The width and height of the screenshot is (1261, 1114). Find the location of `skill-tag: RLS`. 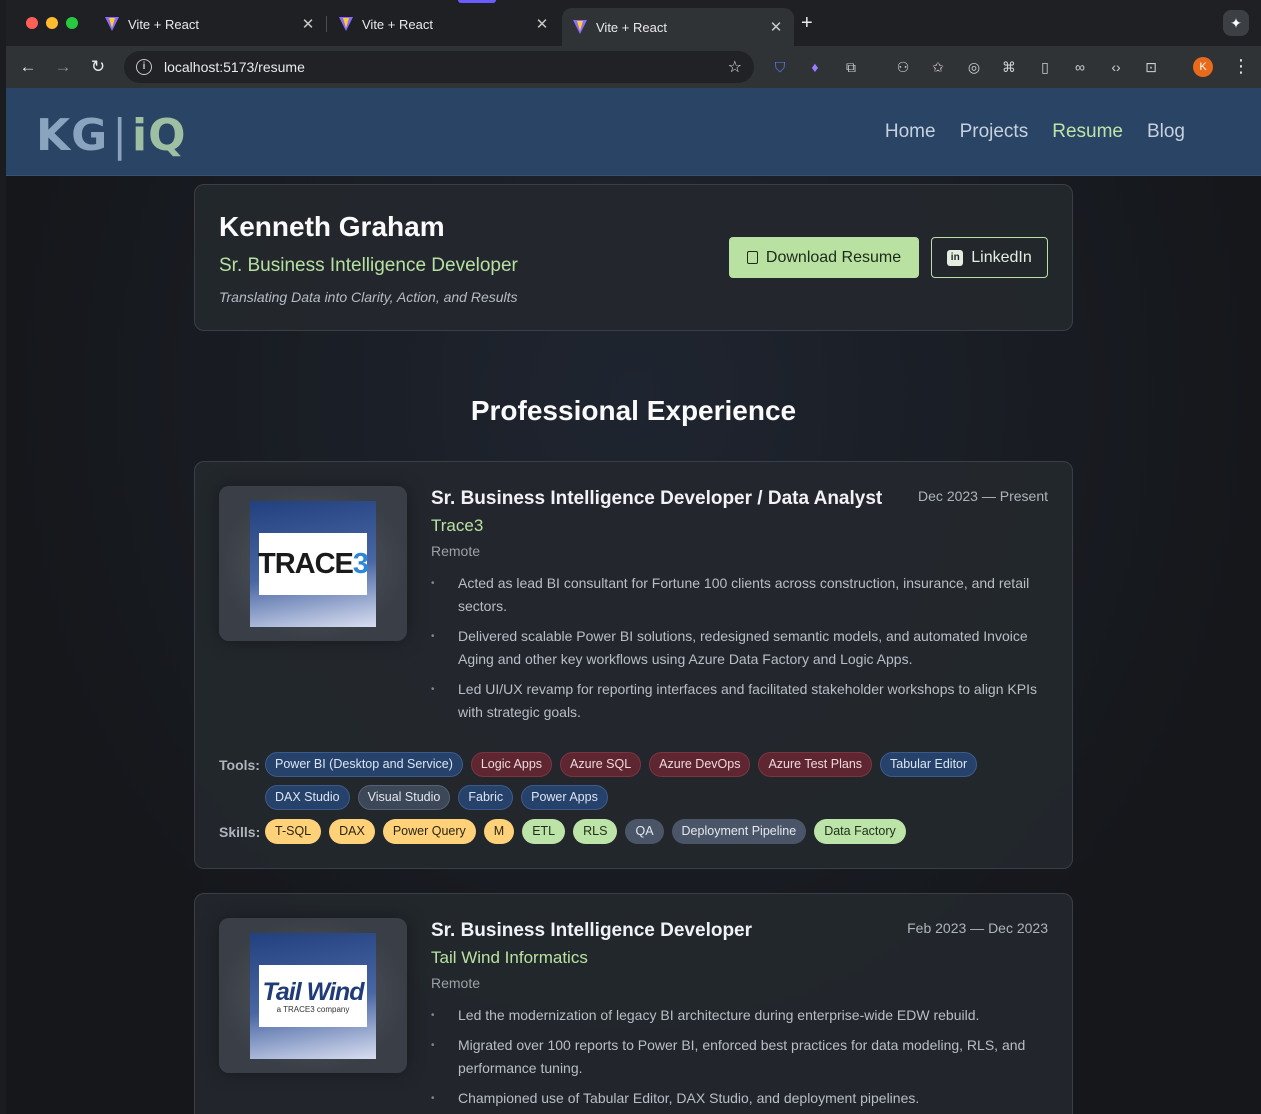

skill-tag: RLS is located at coordinates (595, 831).